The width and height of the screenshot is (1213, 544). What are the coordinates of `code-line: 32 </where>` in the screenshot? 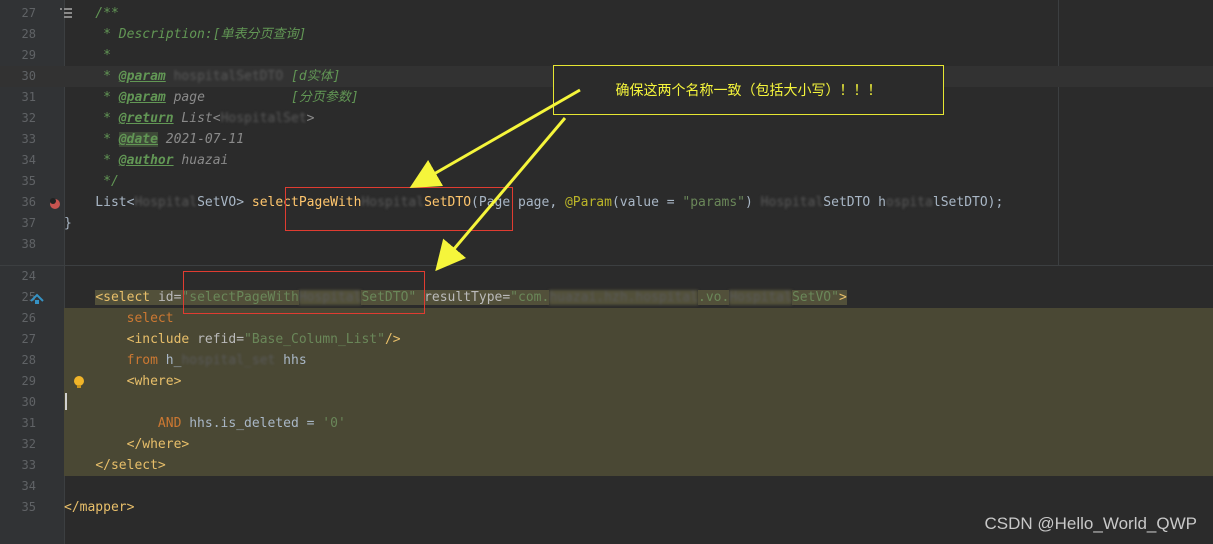 It's located at (606, 444).